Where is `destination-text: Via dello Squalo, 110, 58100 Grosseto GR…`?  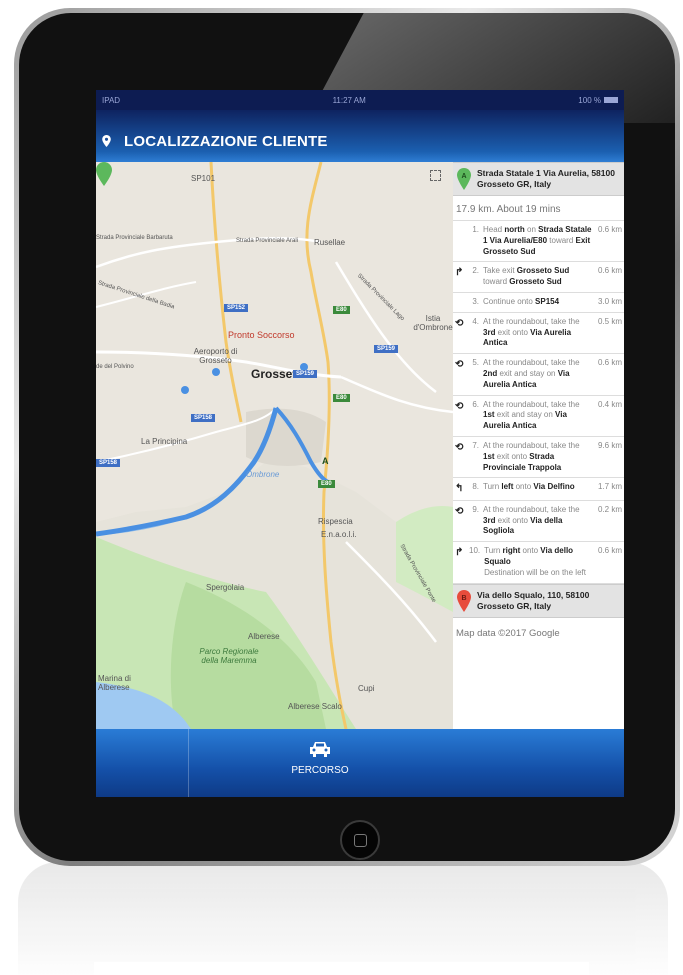
destination-text: Via dello Squalo, 110, 58100 Grosseto GR… is located at coordinates (533, 600).